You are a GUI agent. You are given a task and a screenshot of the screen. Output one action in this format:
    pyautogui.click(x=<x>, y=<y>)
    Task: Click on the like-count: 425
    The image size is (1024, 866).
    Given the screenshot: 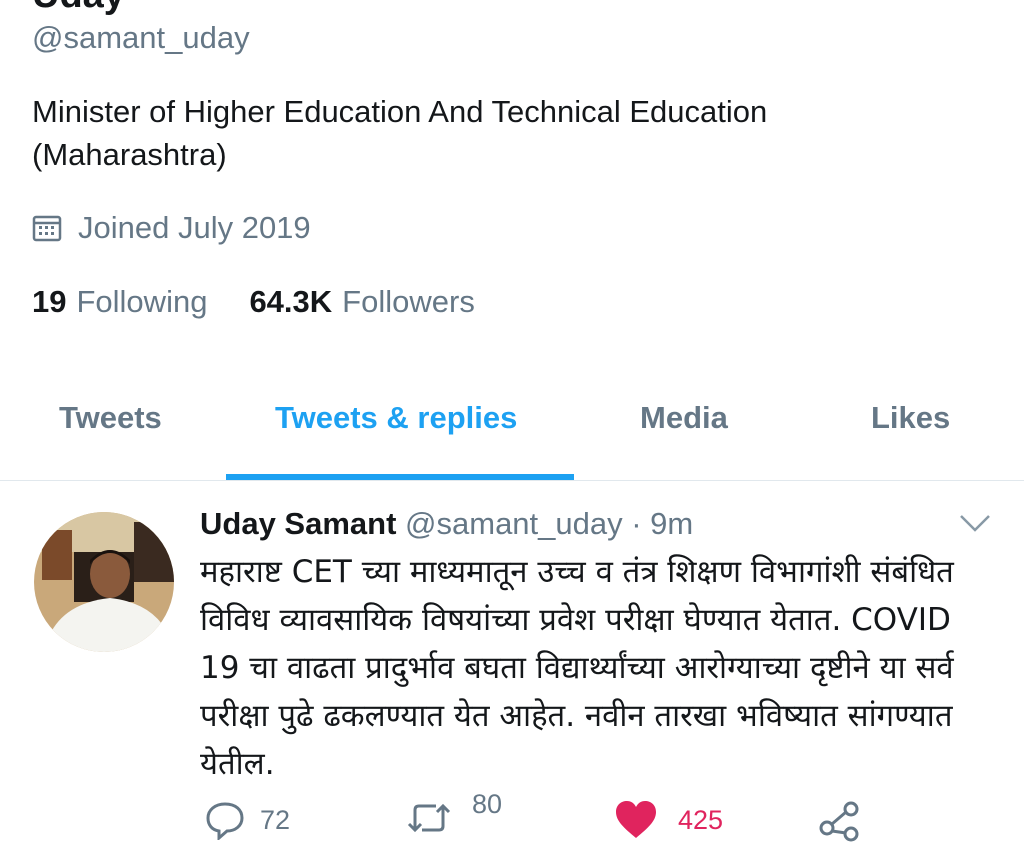 What is the action you would take?
    pyautogui.click(x=701, y=819)
    